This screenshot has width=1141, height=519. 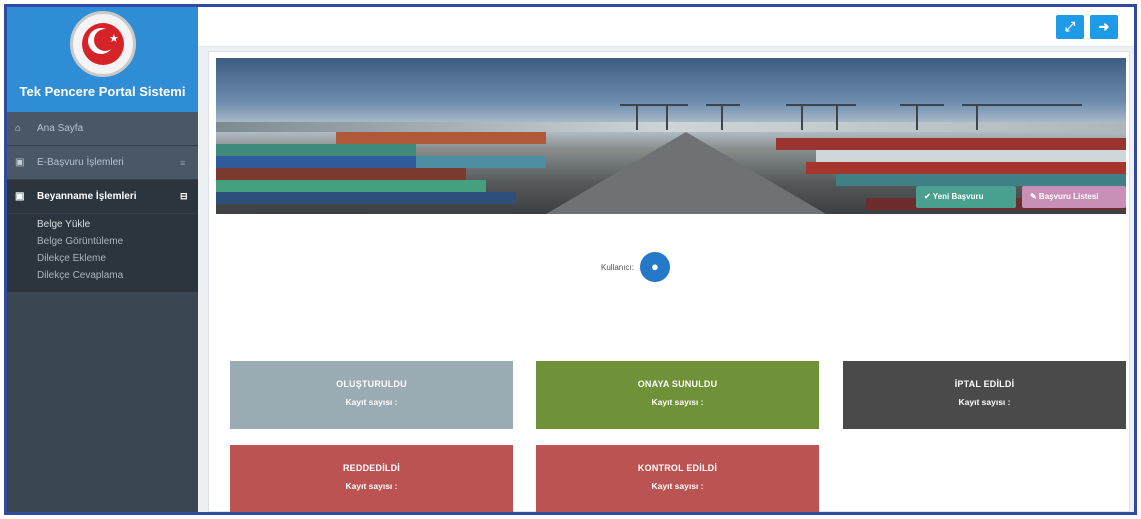 I want to click on status-card-title: İPTAL EDİLDİ, so click(x=984, y=384).